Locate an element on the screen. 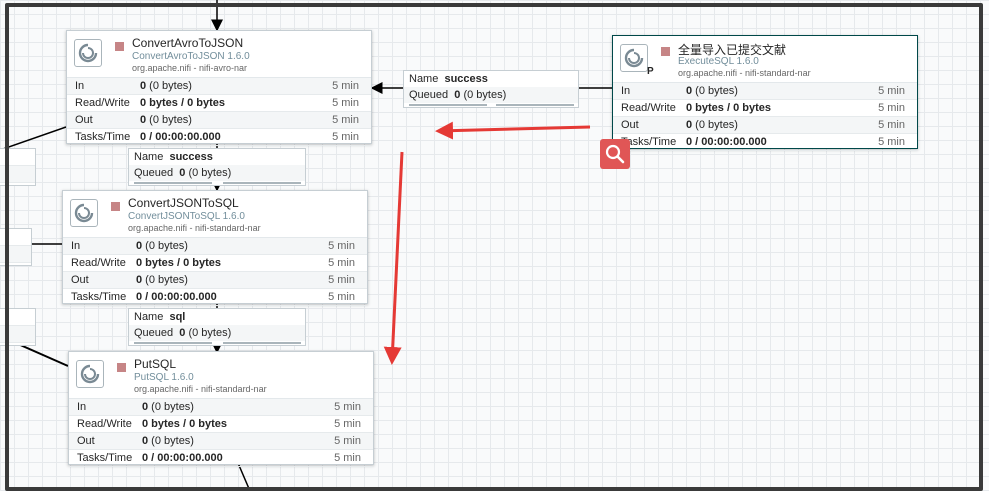 The width and height of the screenshot is (989, 491). connection-label-sql: Name sql Queued 0 (0 bytes) is located at coordinates (217, 327).